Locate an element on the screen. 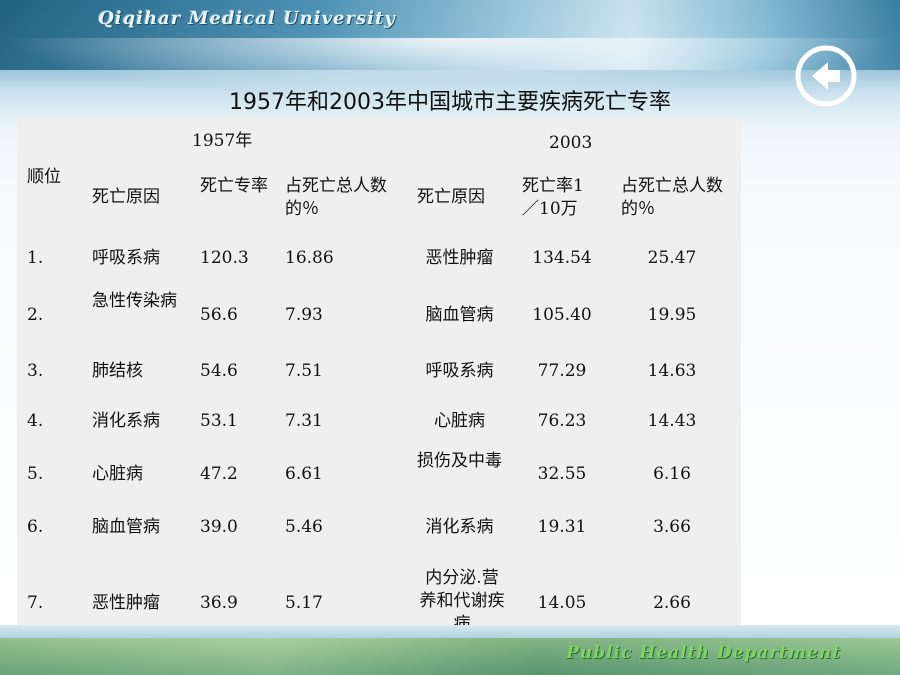 The image size is (900, 675). table-row-4-cause-1957: 消化系病 is located at coordinates (126, 421).